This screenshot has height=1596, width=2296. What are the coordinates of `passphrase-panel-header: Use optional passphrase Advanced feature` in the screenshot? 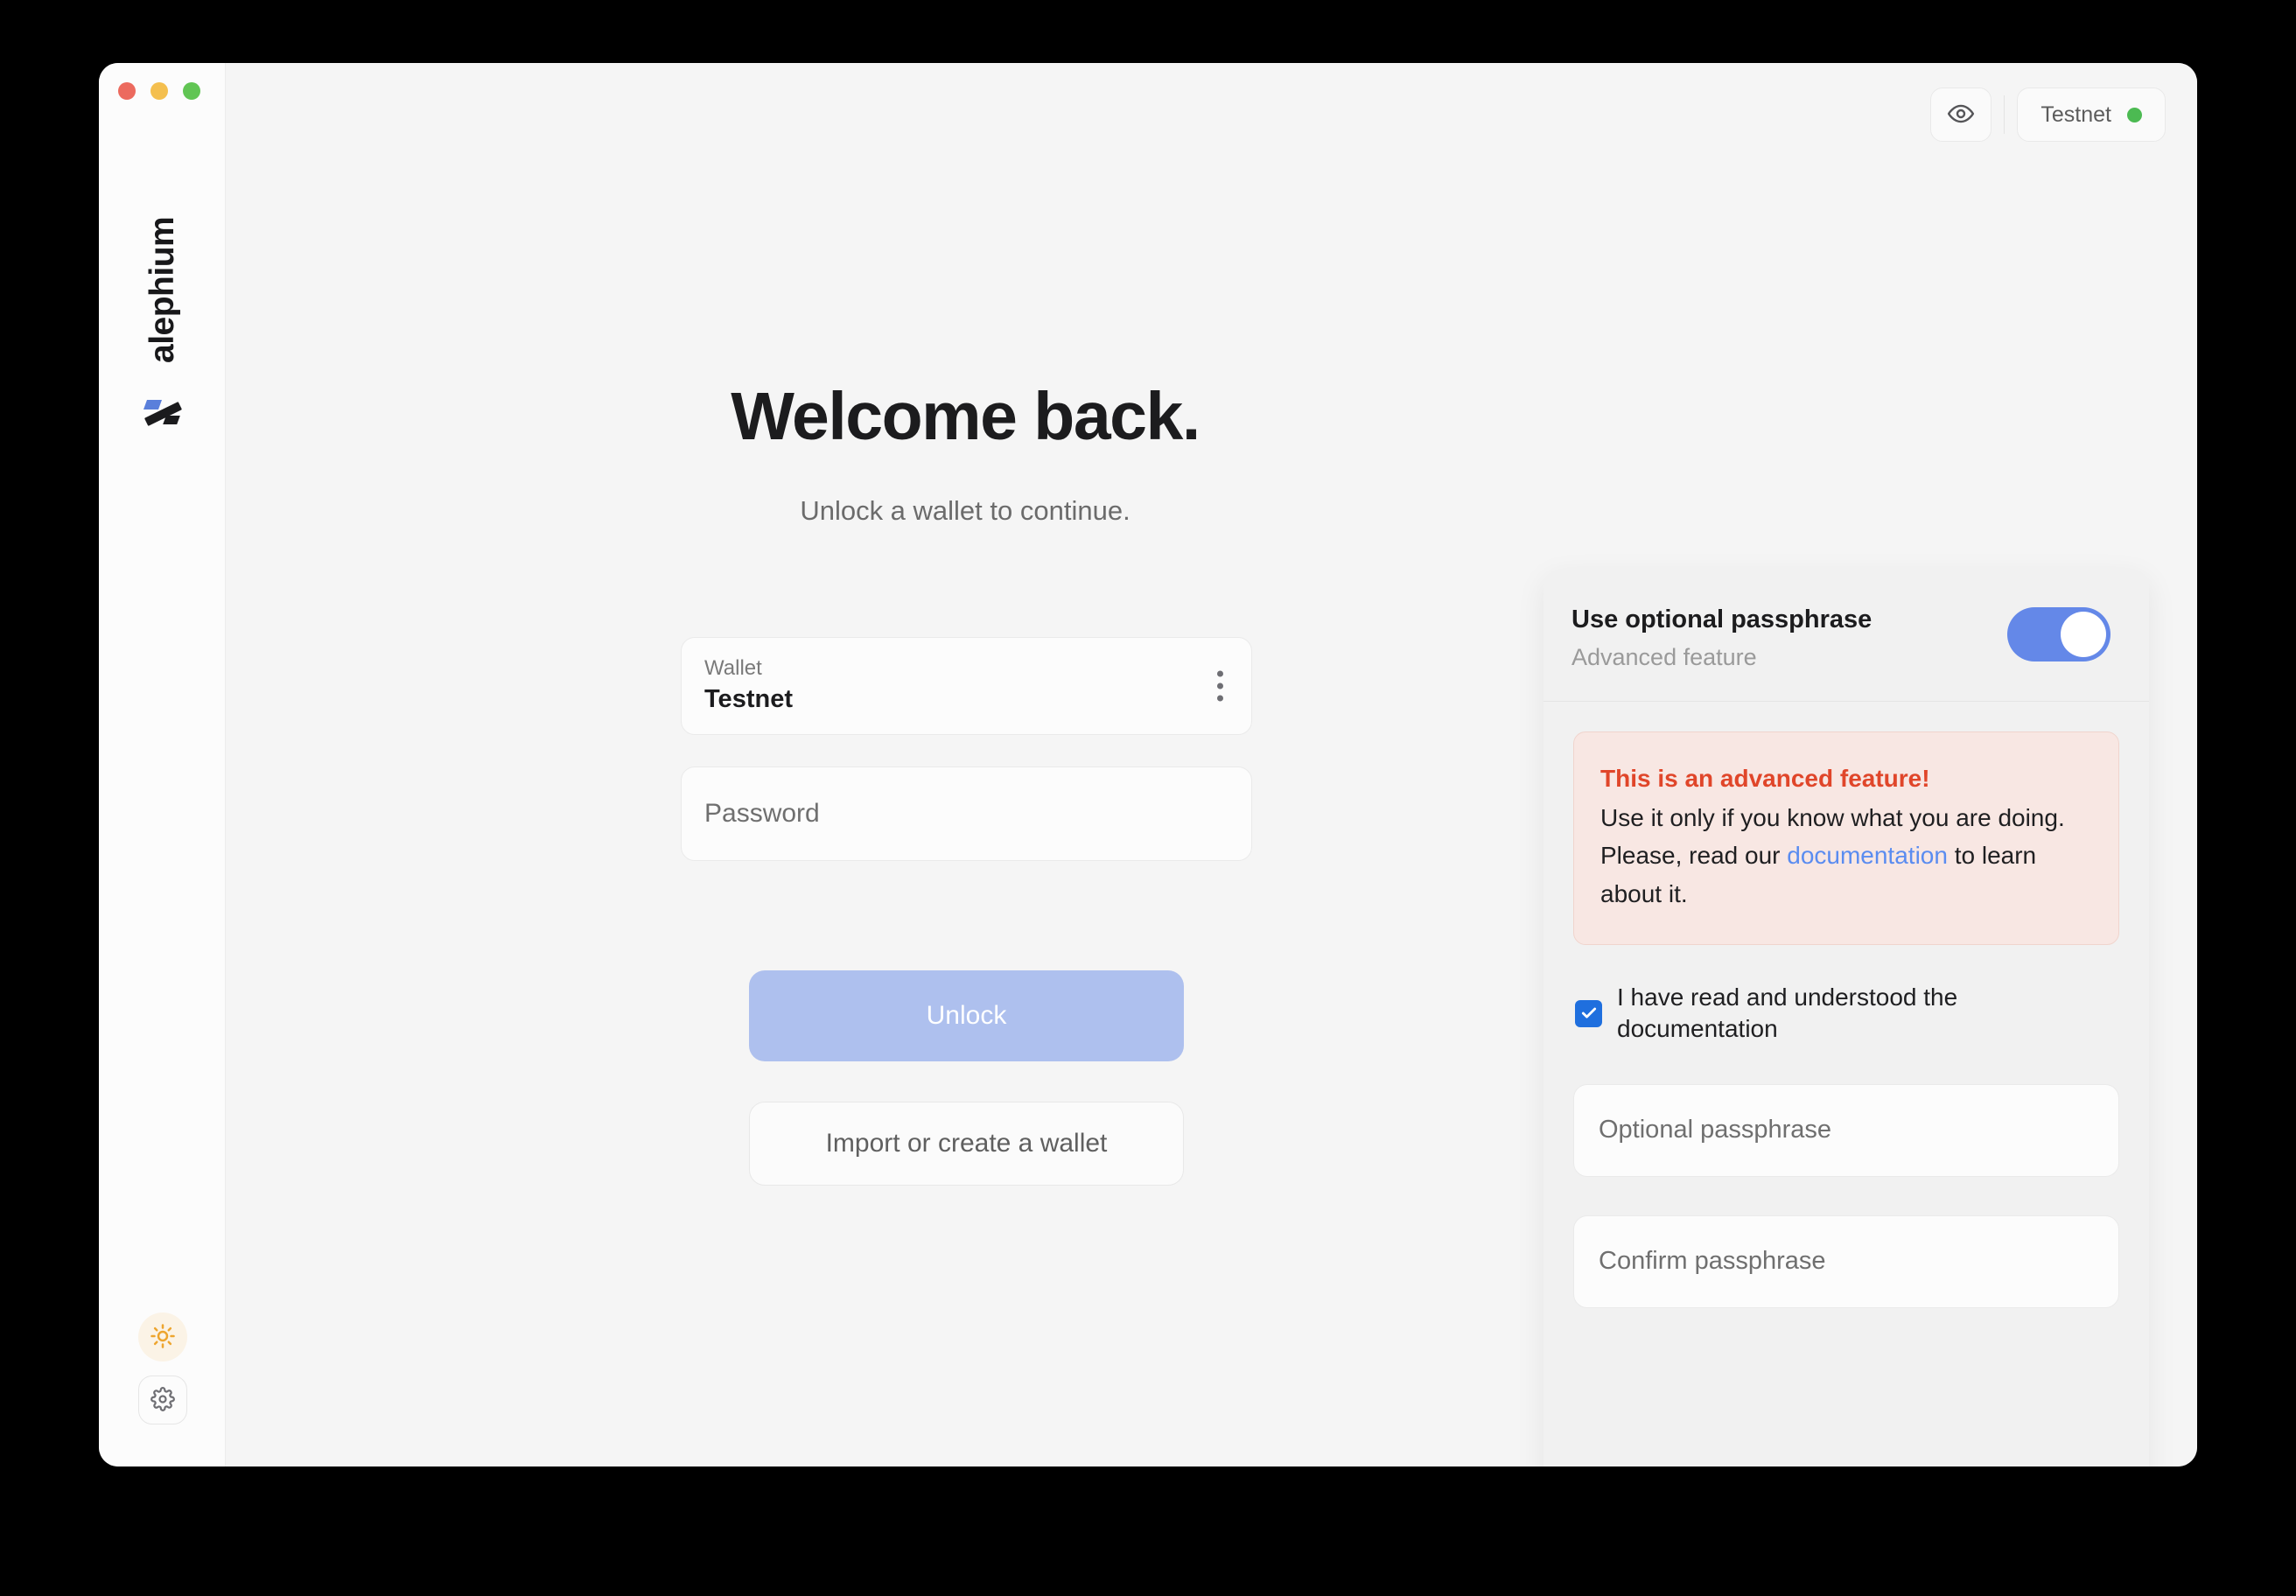 It's located at (1846, 636).